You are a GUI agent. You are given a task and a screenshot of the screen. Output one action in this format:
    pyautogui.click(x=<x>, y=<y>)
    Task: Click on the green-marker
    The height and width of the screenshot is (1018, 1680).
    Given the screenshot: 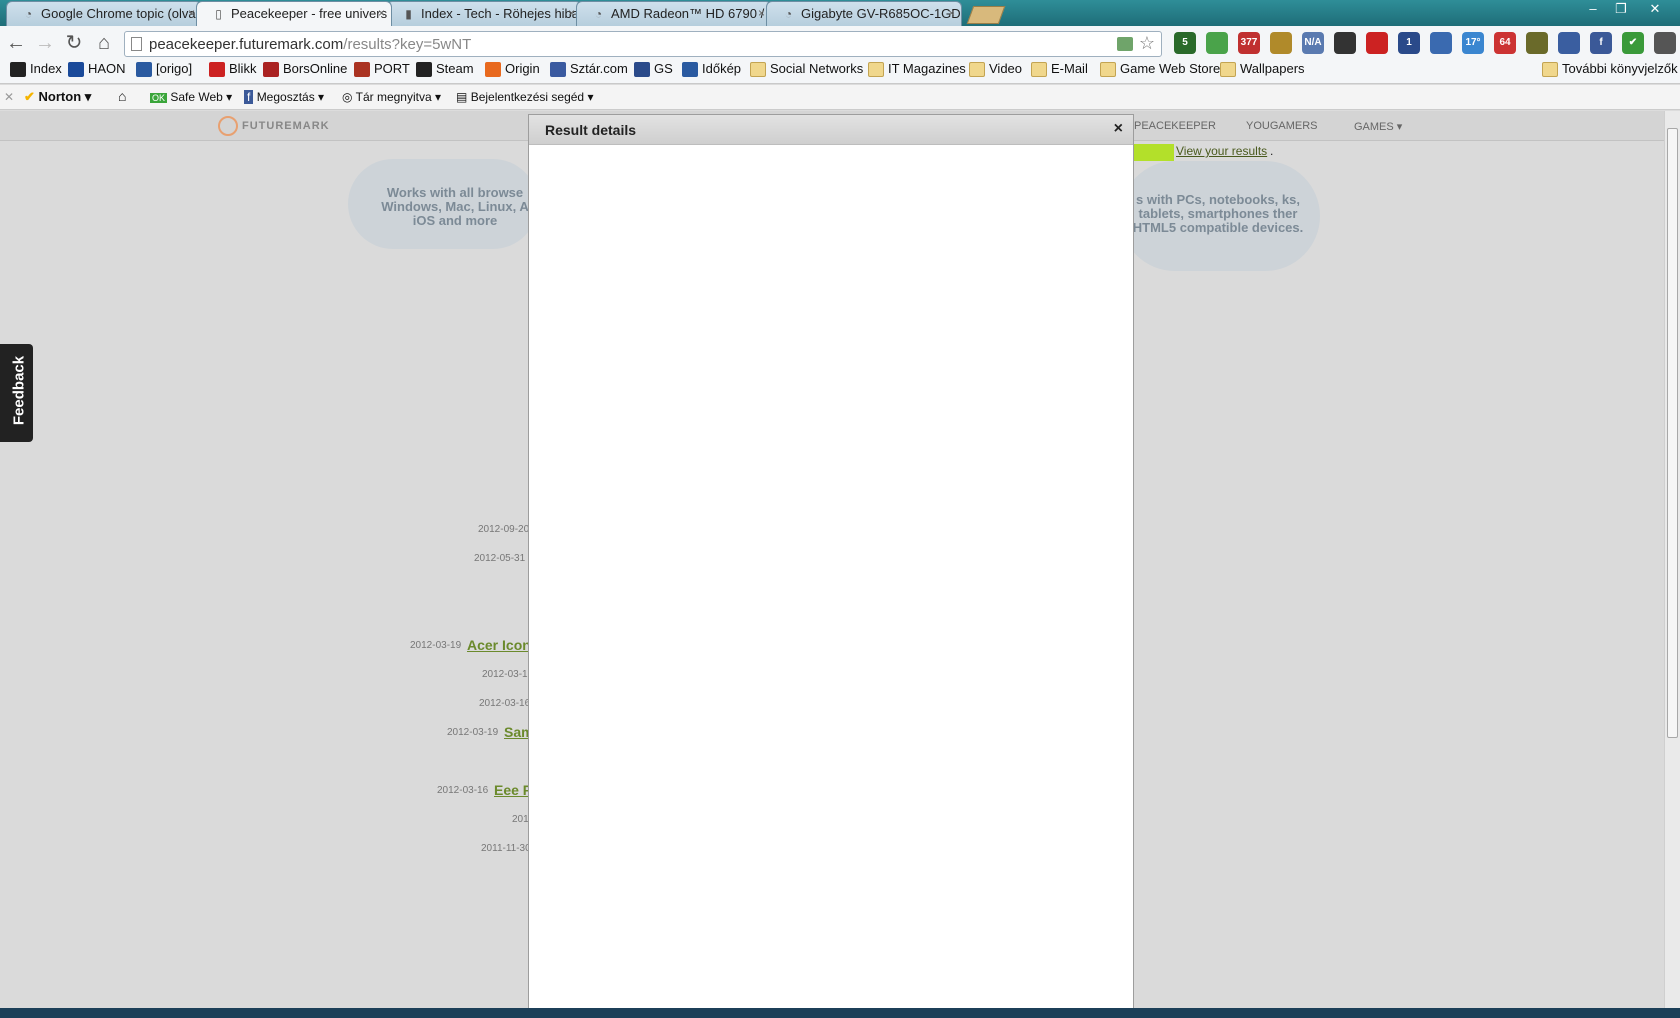 What is the action you would take?
    pyautogui.click(x=1153, y=152)
    